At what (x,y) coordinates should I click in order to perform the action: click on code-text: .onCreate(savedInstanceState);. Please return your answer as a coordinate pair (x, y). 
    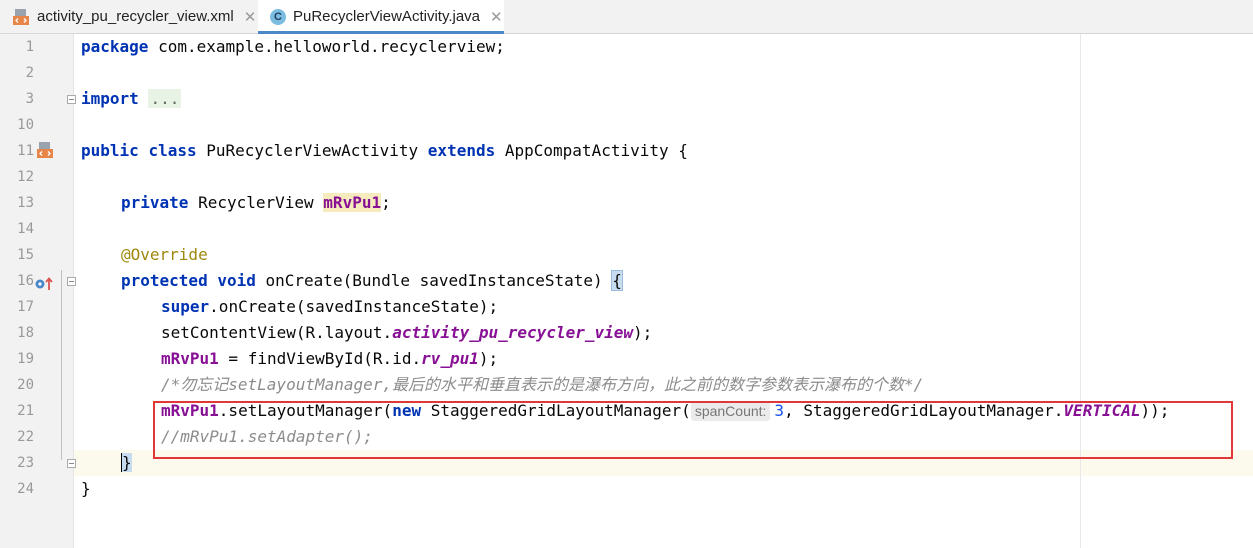
    Looking at the image, I should click on (354, 306).